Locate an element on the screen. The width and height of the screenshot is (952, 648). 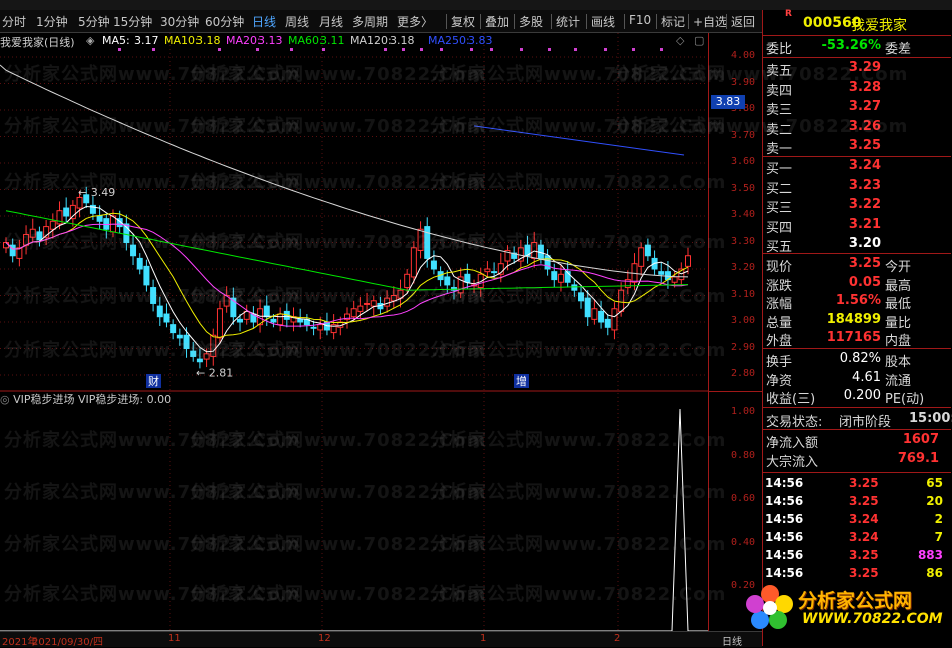
quote-row-2: 涨幅 1.56% 最低 is located at coordinates (857, 302).